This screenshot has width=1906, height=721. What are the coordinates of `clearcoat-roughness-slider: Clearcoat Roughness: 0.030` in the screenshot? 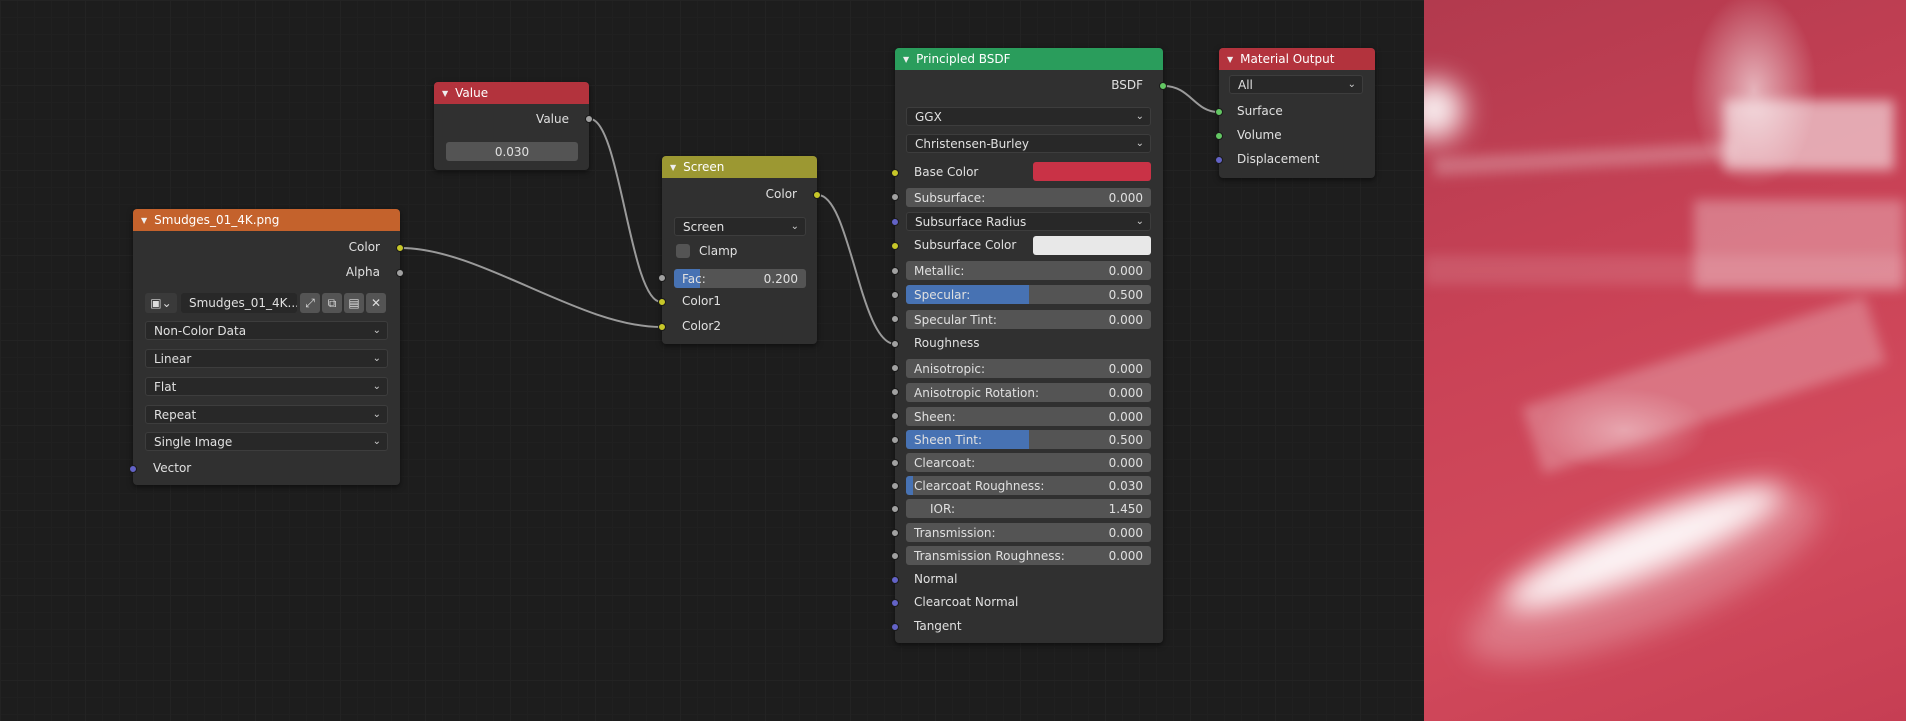 It's located at (1028, 485).